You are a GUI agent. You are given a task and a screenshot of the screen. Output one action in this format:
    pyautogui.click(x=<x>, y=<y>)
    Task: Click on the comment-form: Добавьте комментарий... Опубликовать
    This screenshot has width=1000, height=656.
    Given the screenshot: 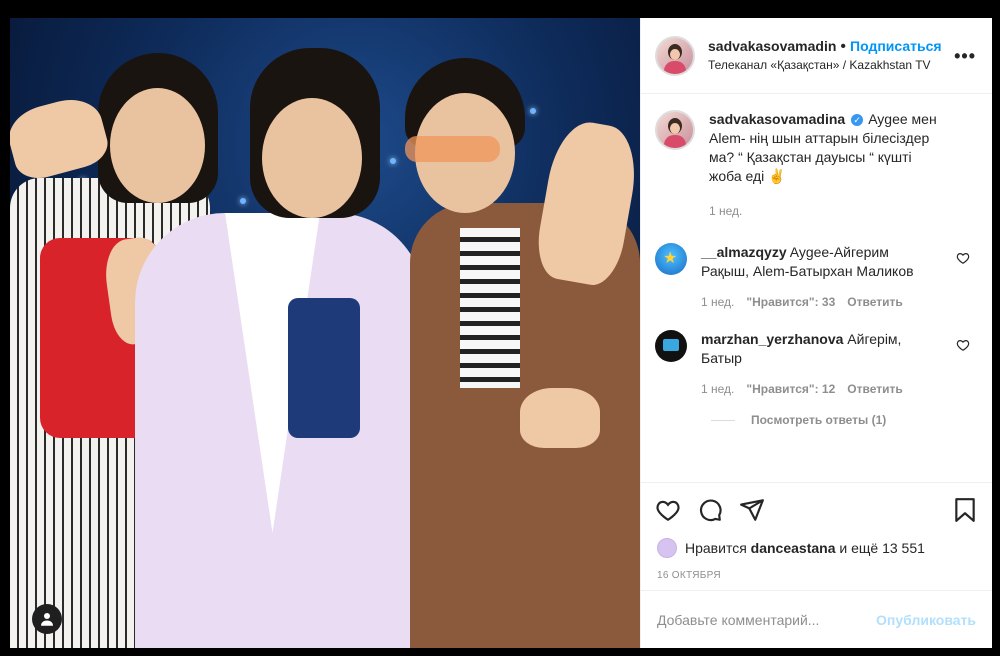 What is the action you would take?
    pyautogui.click(x=816, y=619)
    